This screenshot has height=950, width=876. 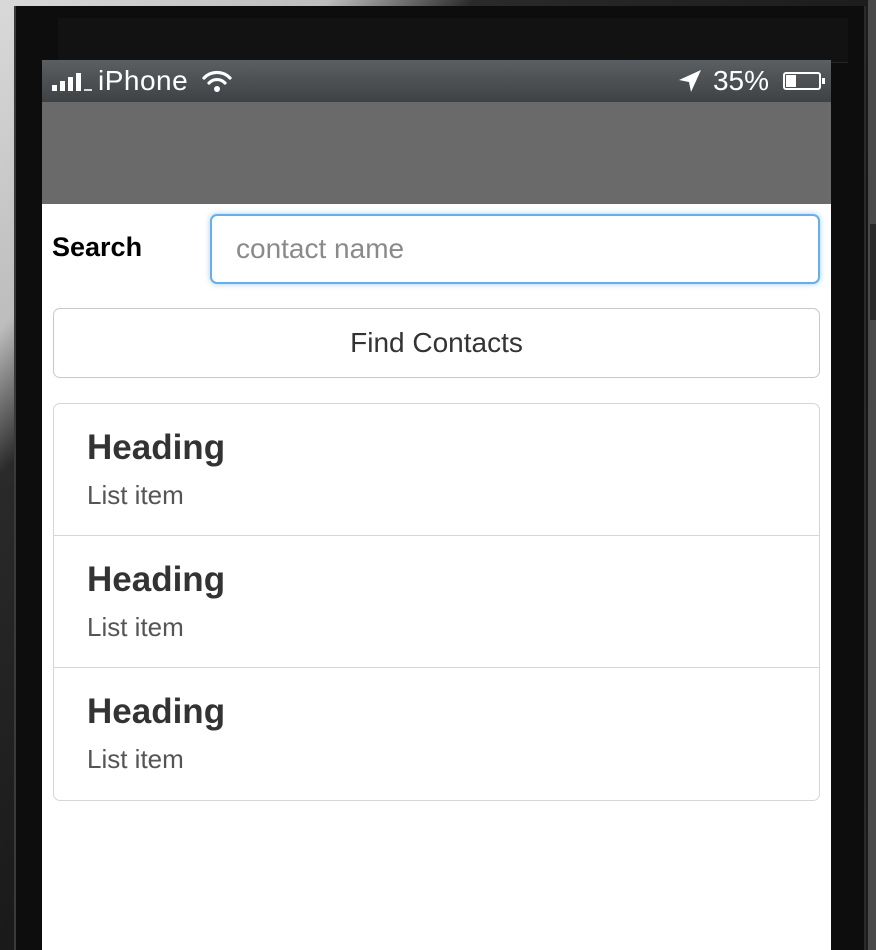 I want to click on battery-nub, so click(x=823, y=81).